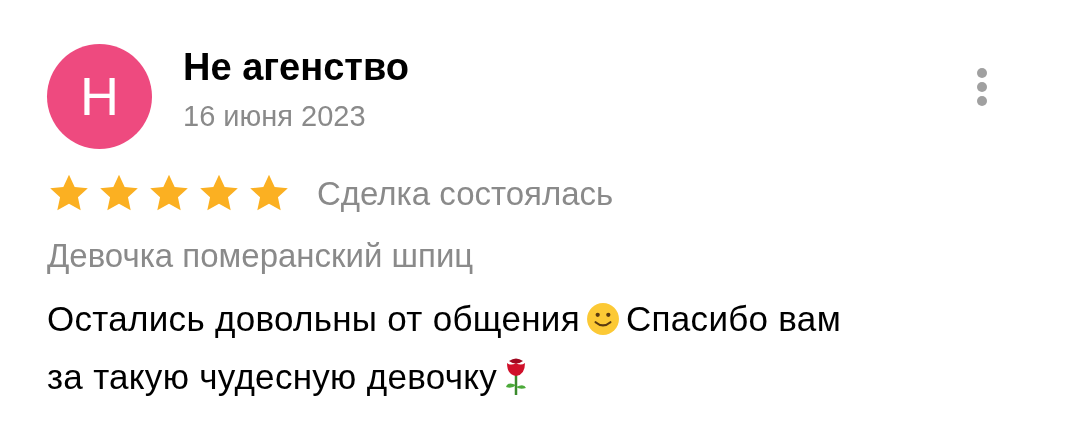 The image size is (1080, 447). I want to click on avatar: Н, so click(99, 96).